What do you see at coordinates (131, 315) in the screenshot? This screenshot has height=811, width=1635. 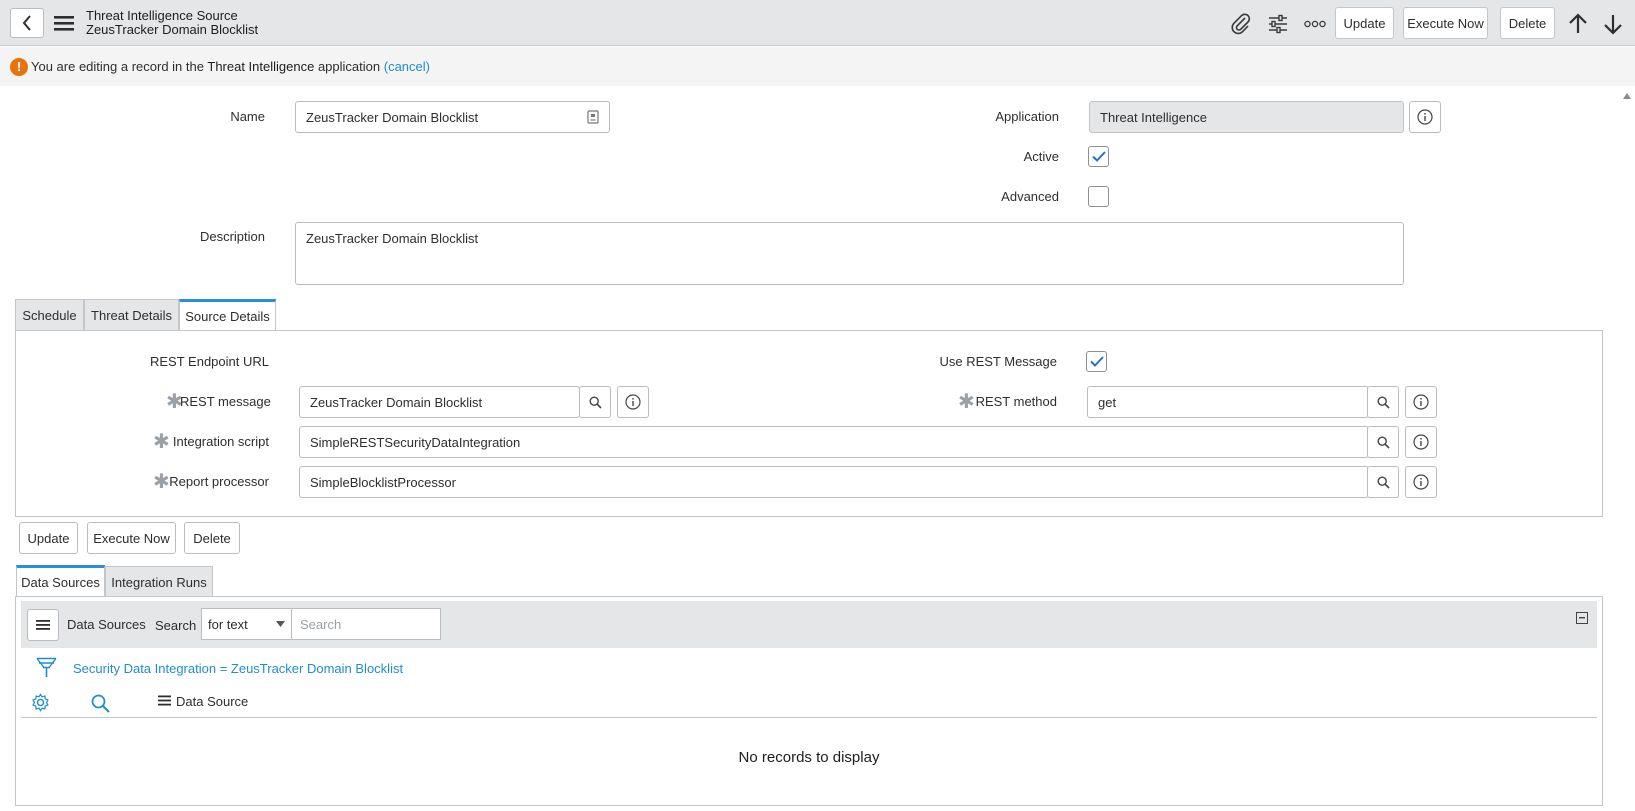 I see `tab-threat-details: Threat Details` at bounding box center [131, 315].